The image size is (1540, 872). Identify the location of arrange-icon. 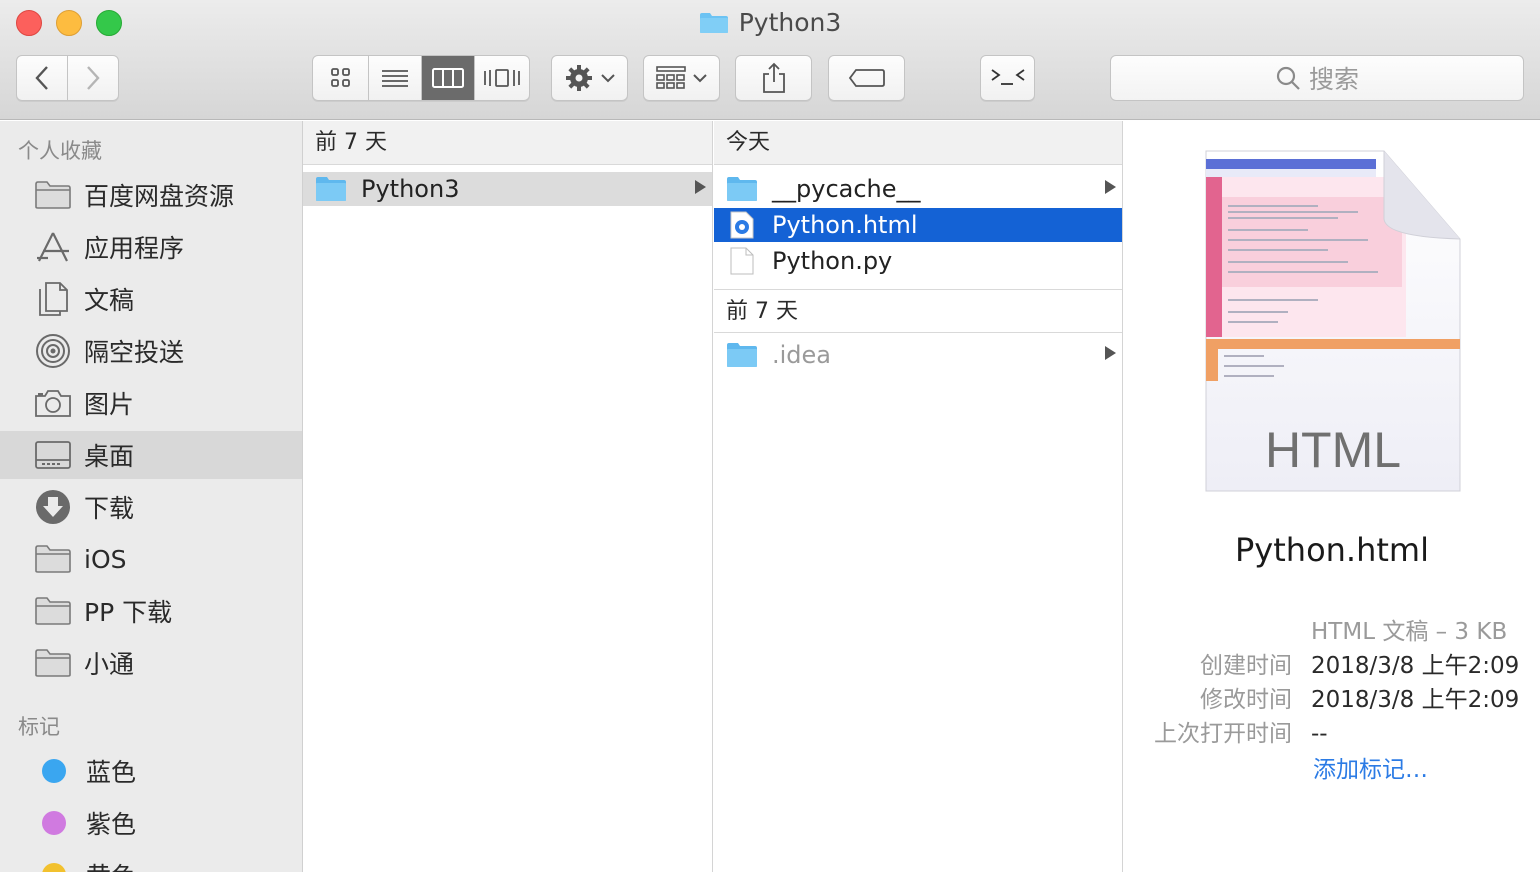
(670, 77).